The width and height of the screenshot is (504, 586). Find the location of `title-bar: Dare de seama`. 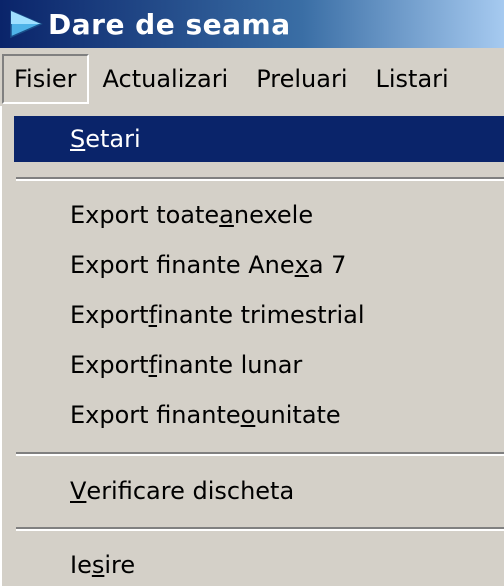

title-bar: Dare de seama is located at coordinates (252, 24).